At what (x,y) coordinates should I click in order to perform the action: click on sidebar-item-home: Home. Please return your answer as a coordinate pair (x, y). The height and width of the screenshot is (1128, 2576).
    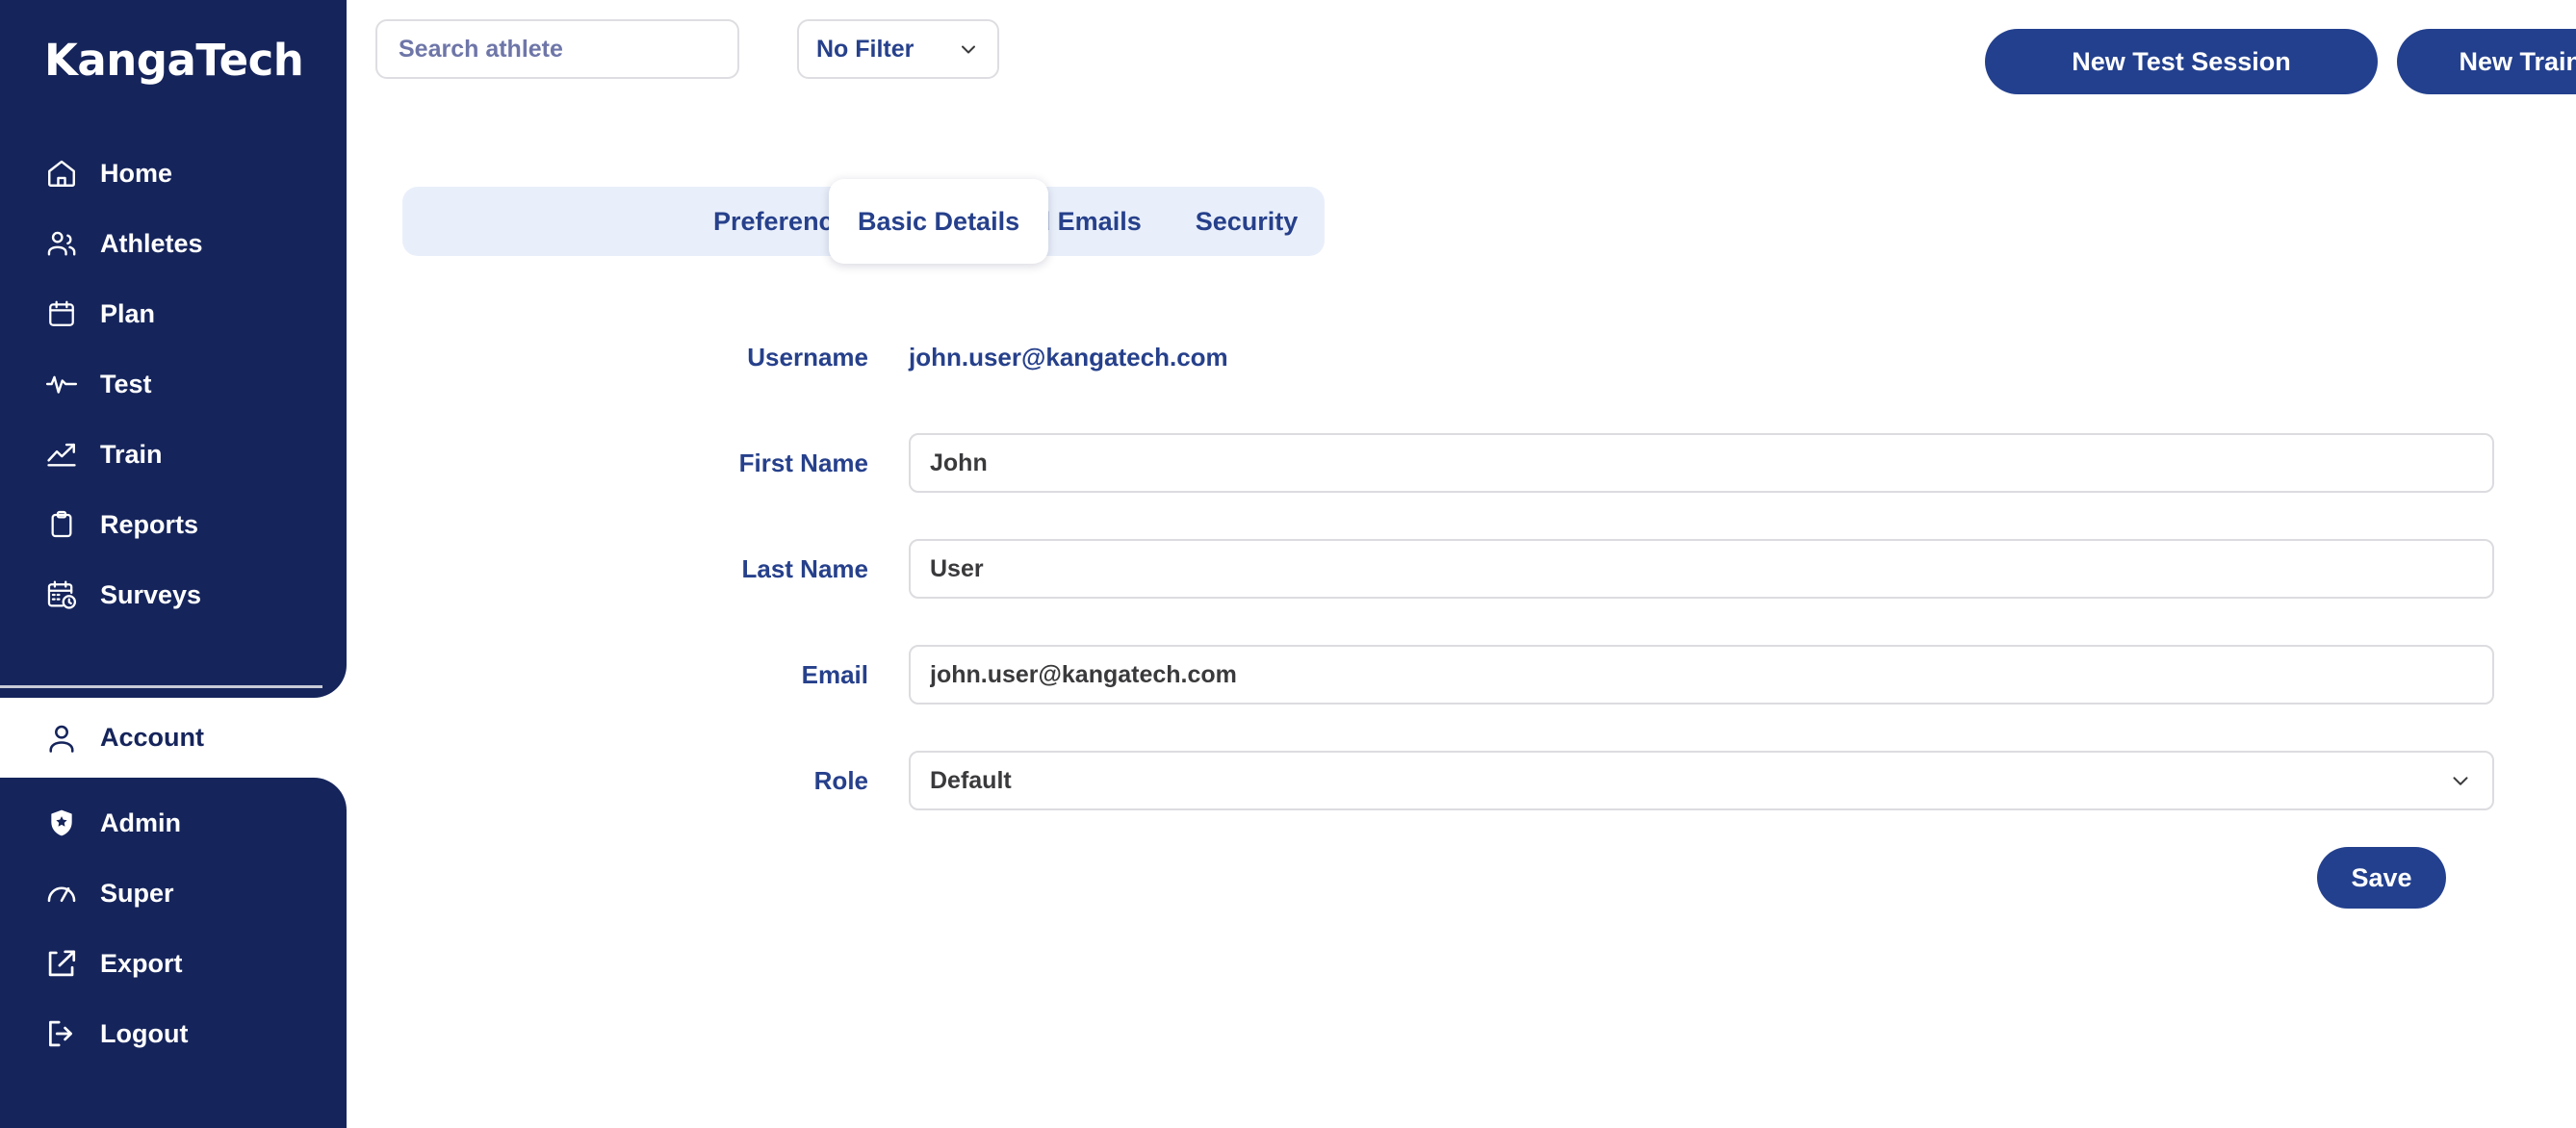
    Looking at the image, I should click on (174, 173).